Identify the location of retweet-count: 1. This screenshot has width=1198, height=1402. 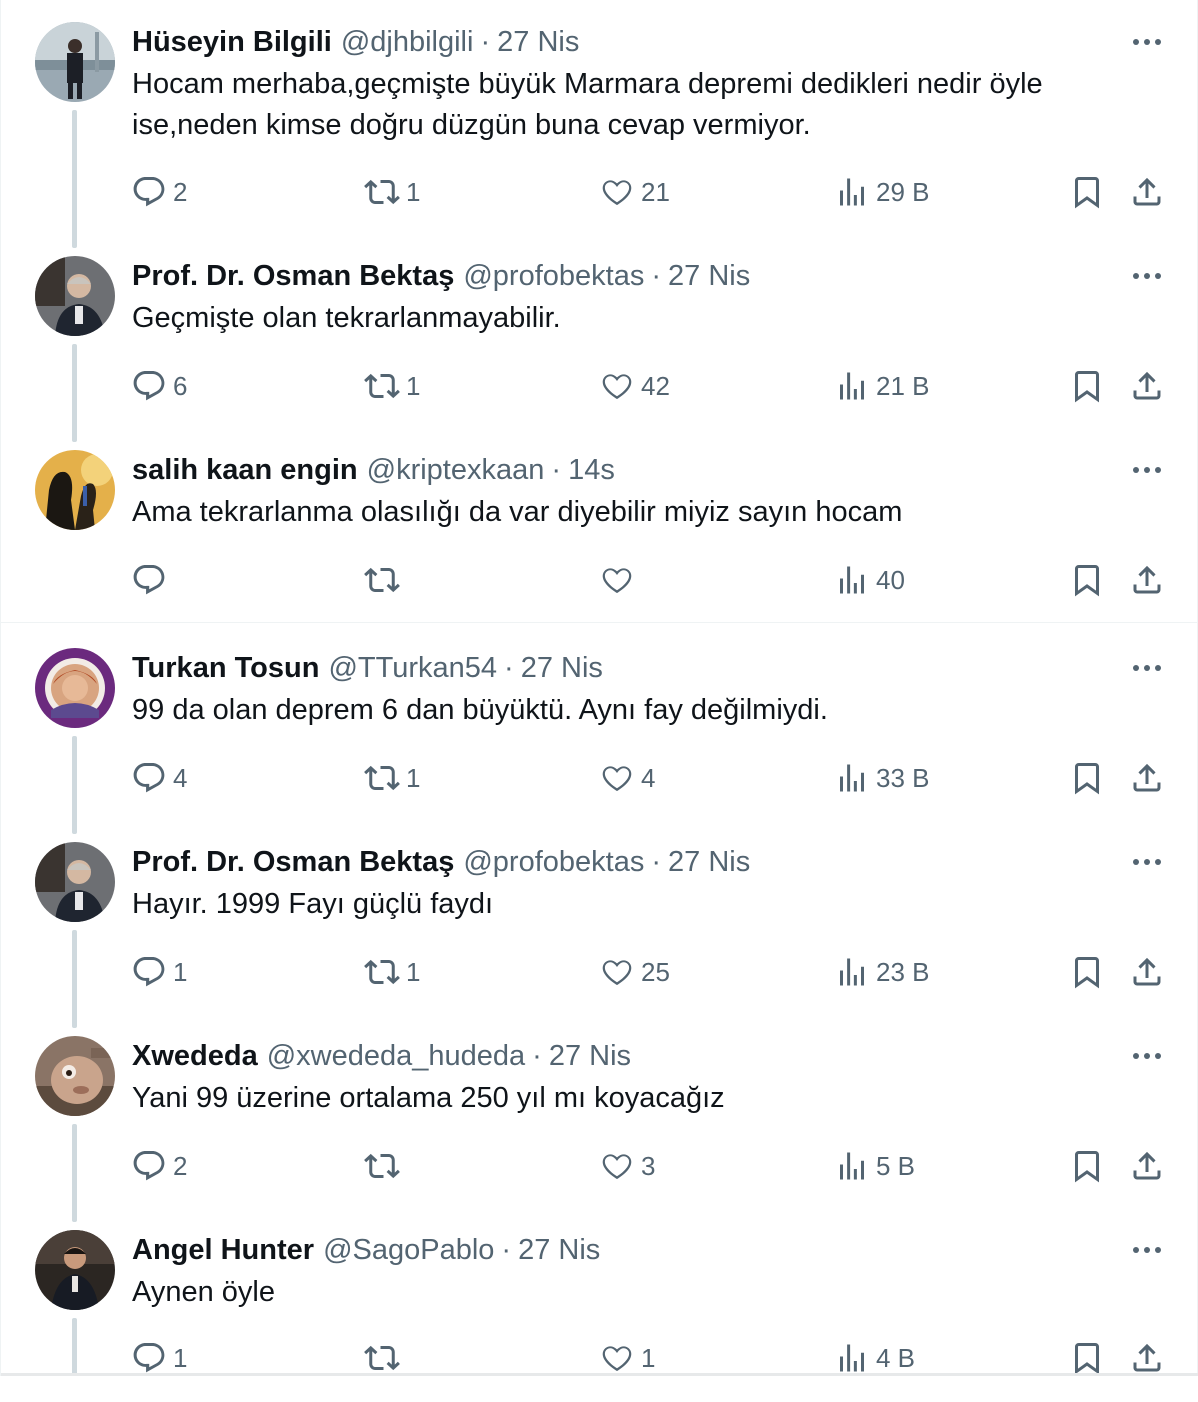
(413, 971).